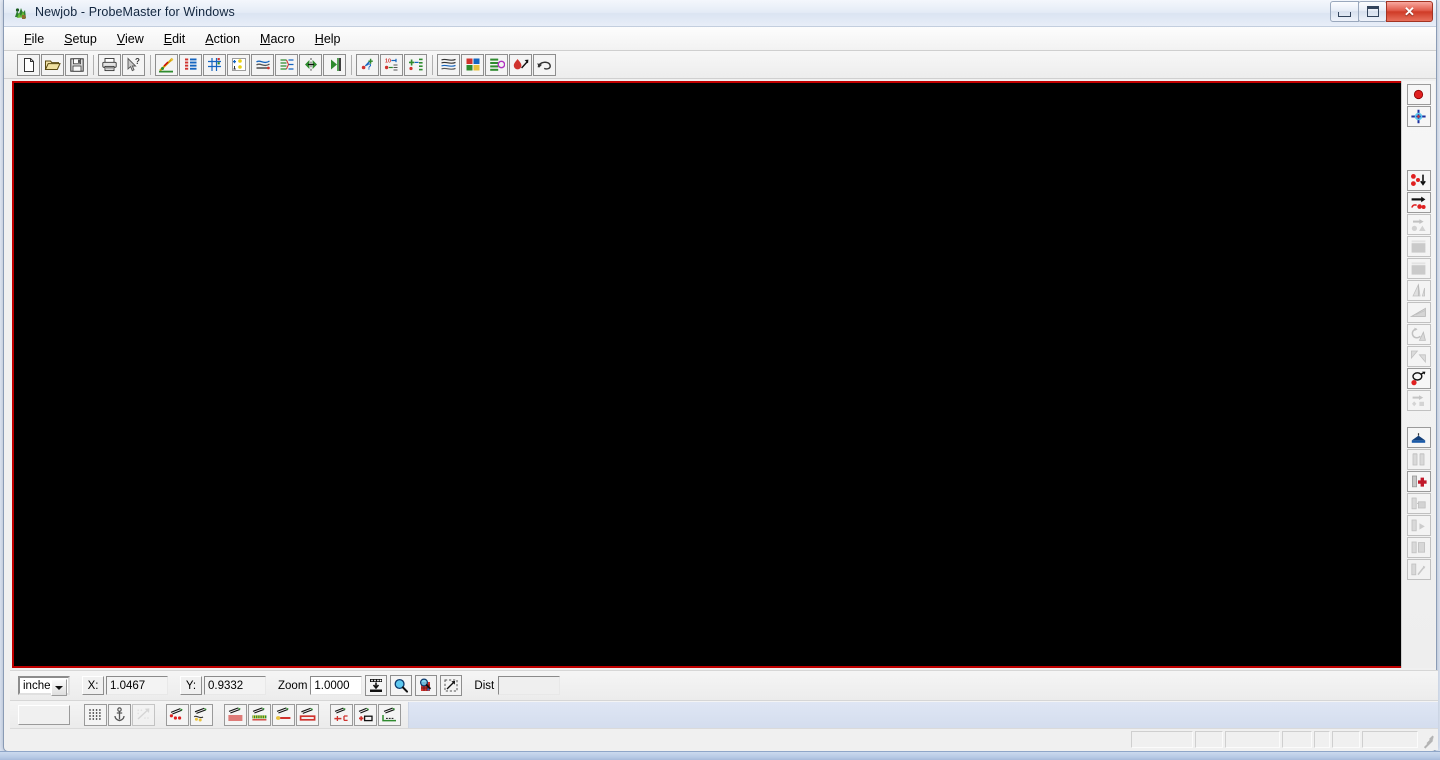 Image resolution: width=1440 pixels, height=760 pixels. I want to click on probe-pen-button, so click(166, 64).